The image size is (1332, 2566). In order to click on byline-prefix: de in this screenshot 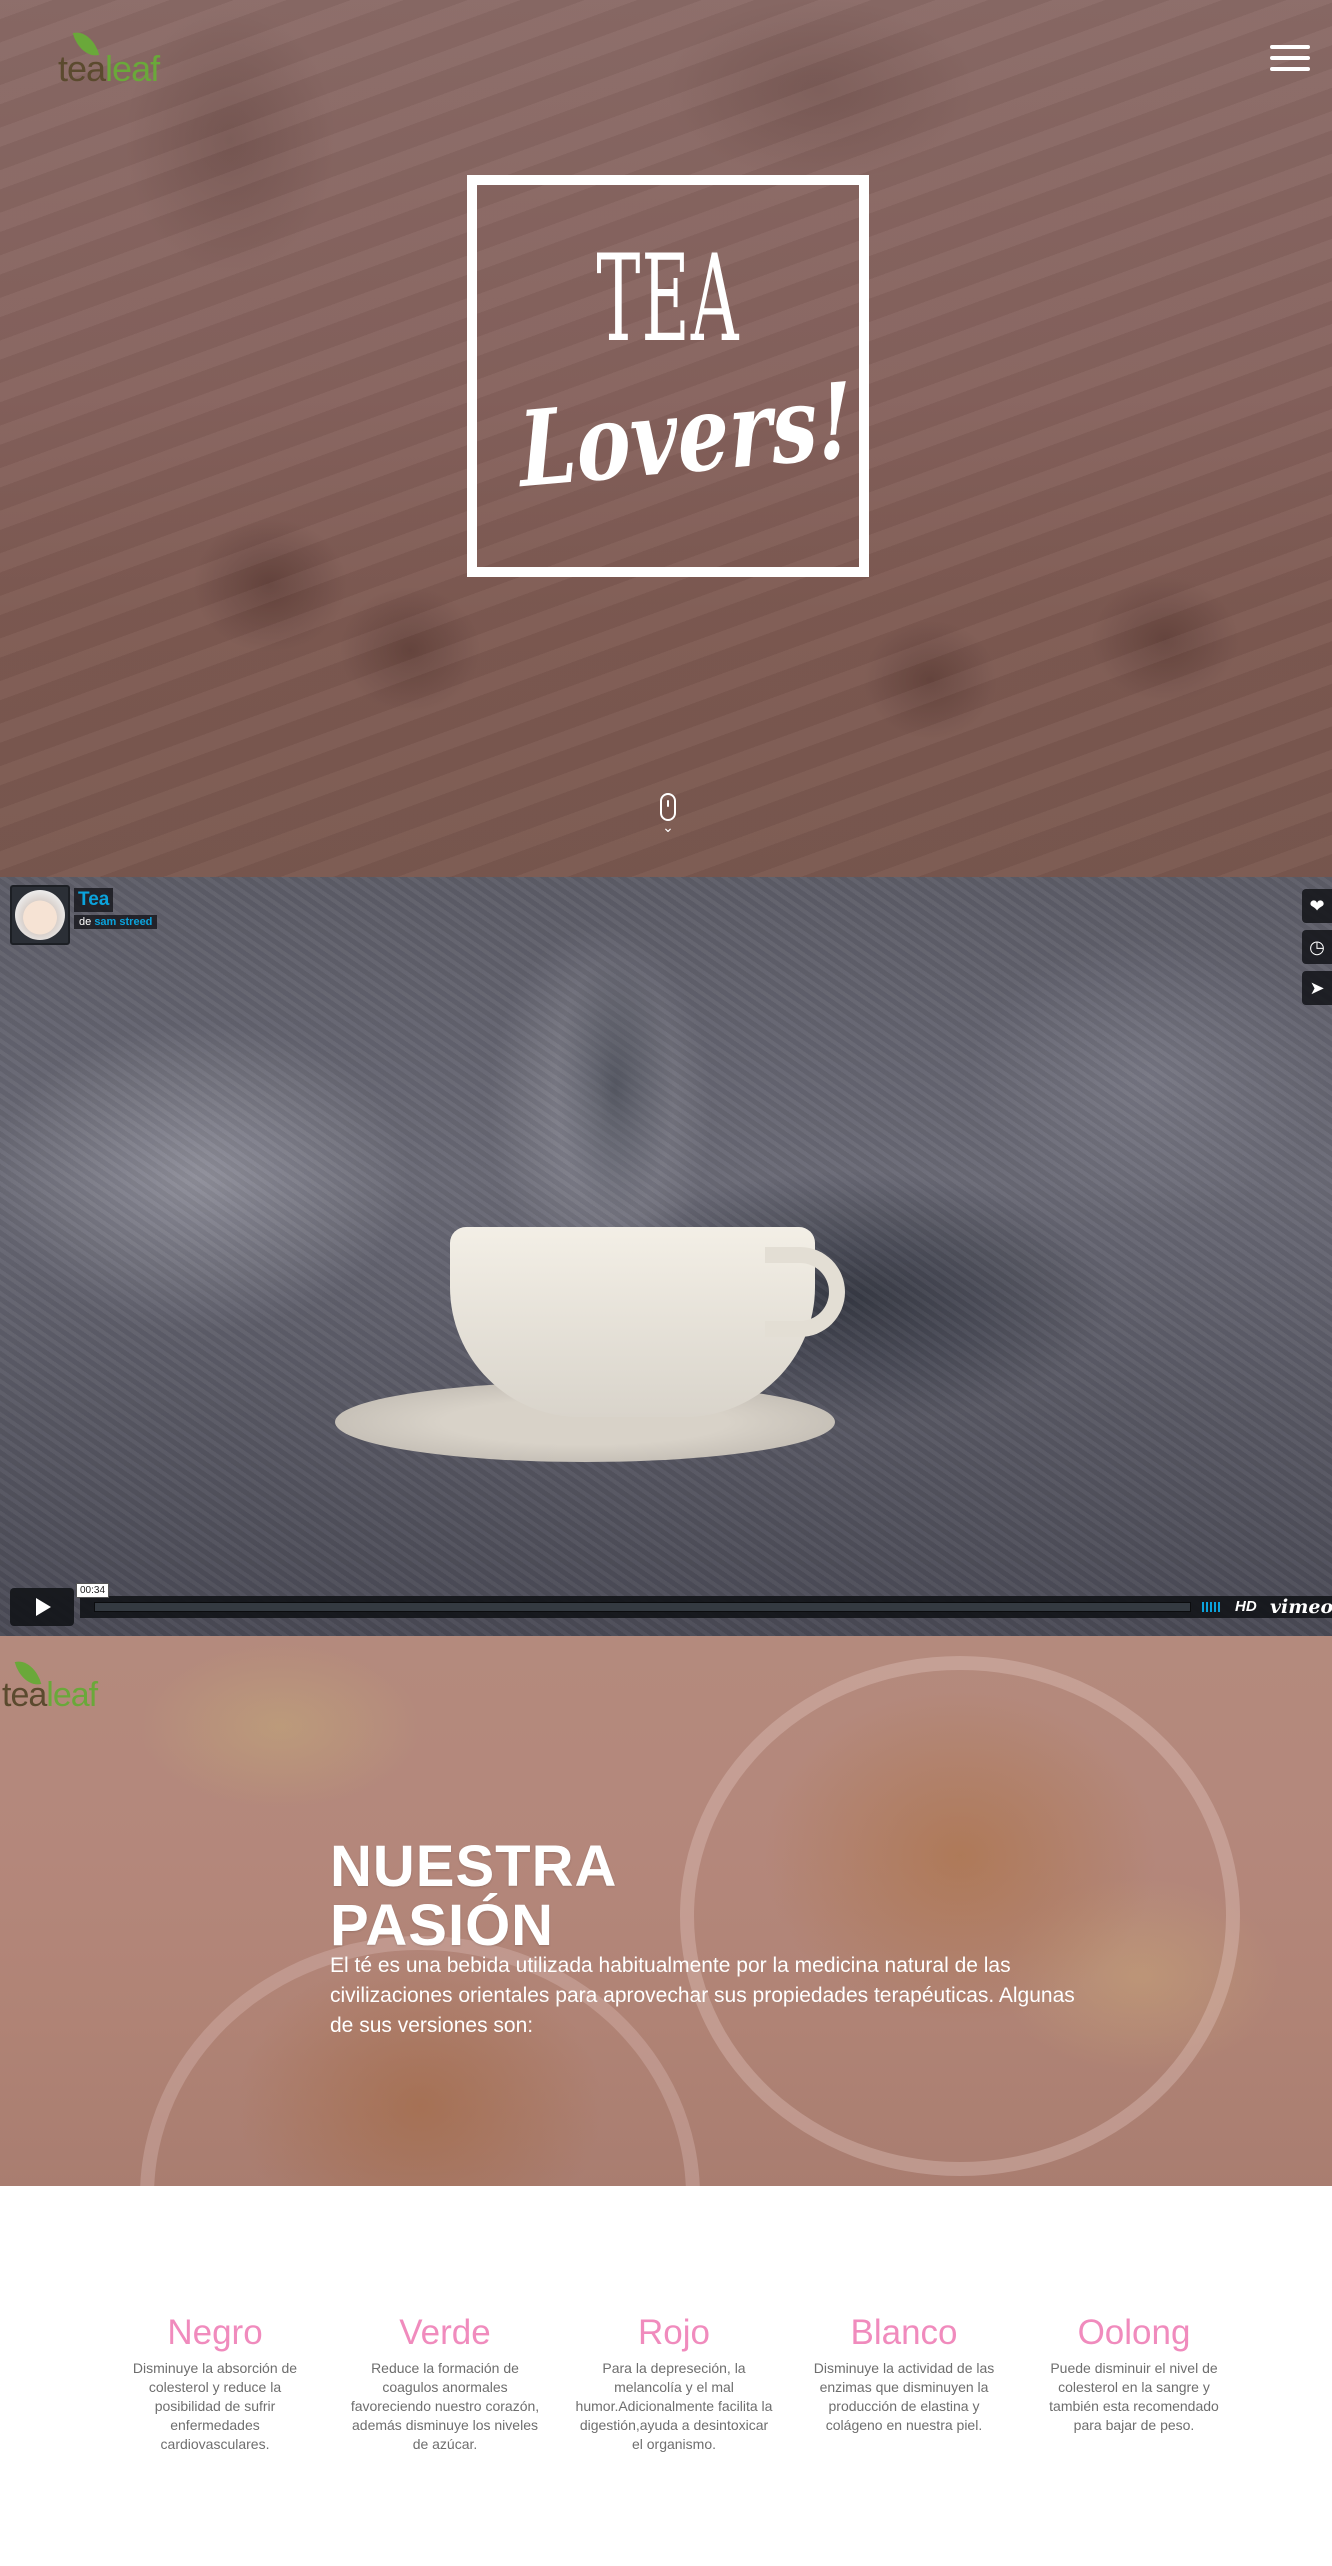, I will do `click(85, 922)`.